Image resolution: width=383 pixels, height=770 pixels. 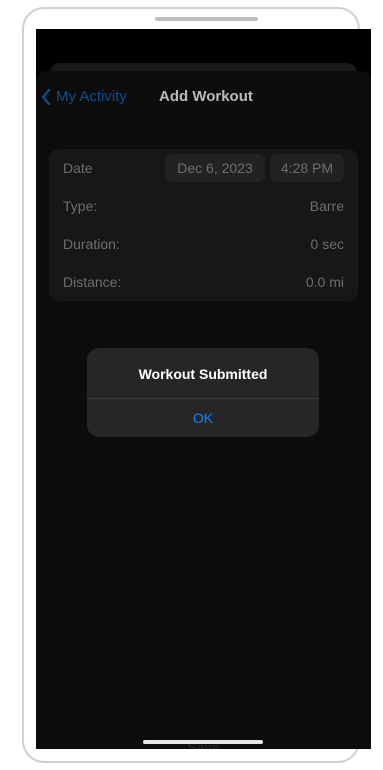 I want to click on date-picker: Dec 6, 2023, so click(x=215, y=168).